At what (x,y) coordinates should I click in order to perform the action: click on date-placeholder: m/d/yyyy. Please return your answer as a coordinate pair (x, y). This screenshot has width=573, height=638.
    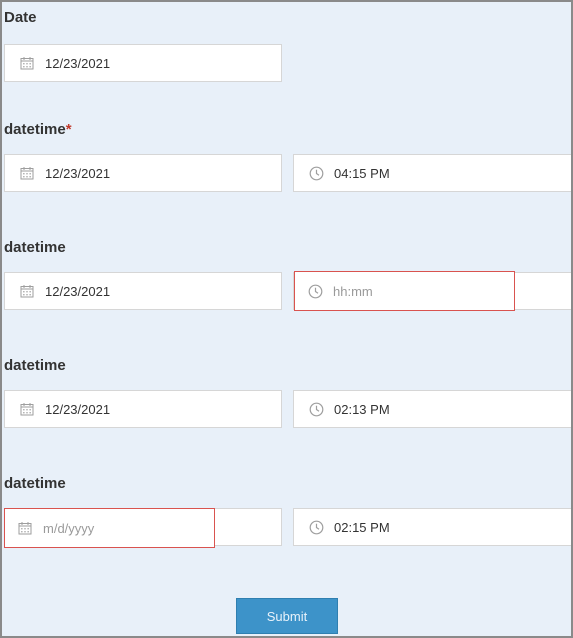
    Looking at the image, I should click on (69, 528).